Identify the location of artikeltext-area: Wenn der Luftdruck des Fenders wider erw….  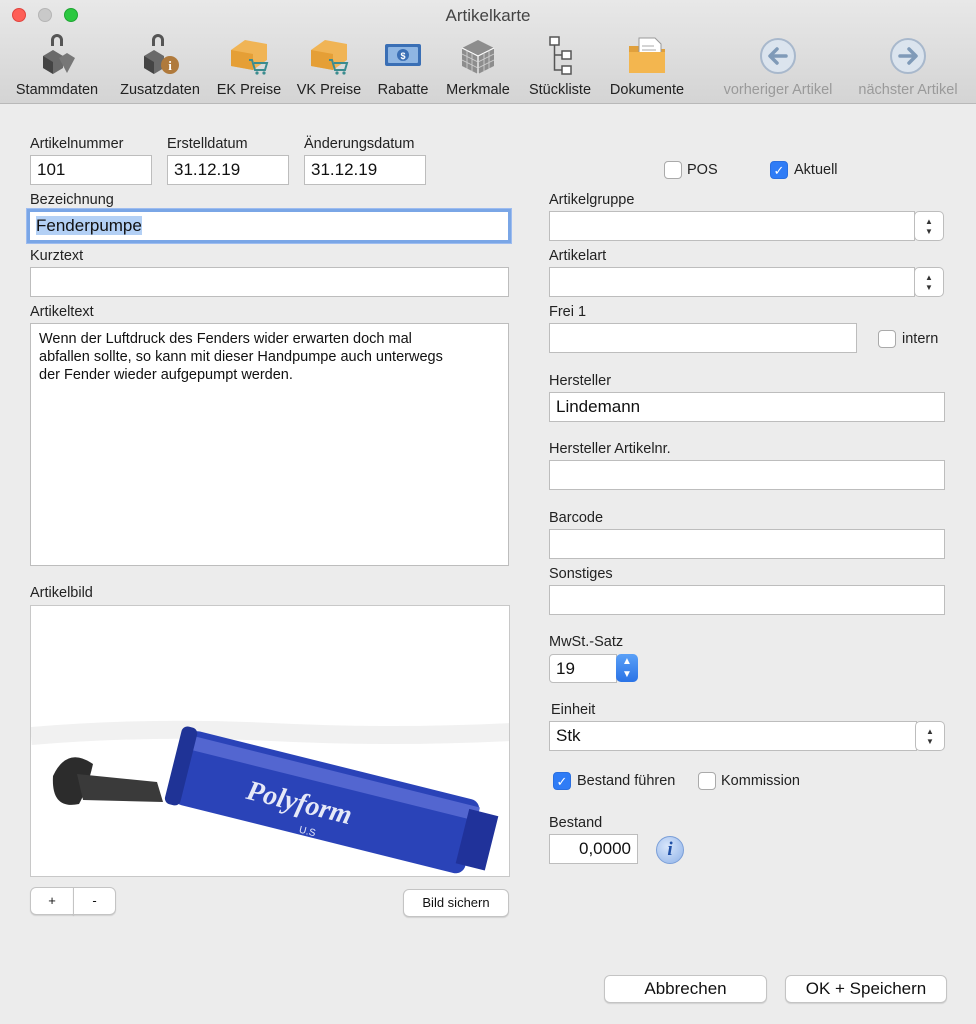
(269, 444).